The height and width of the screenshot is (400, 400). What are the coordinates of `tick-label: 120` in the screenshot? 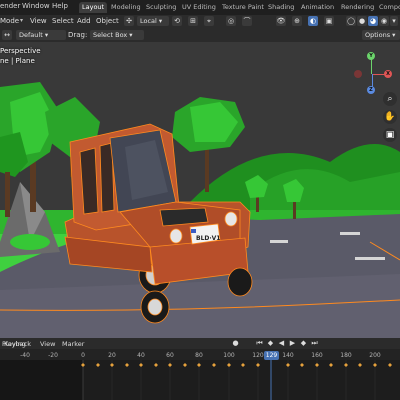 It's located at (258, 355).